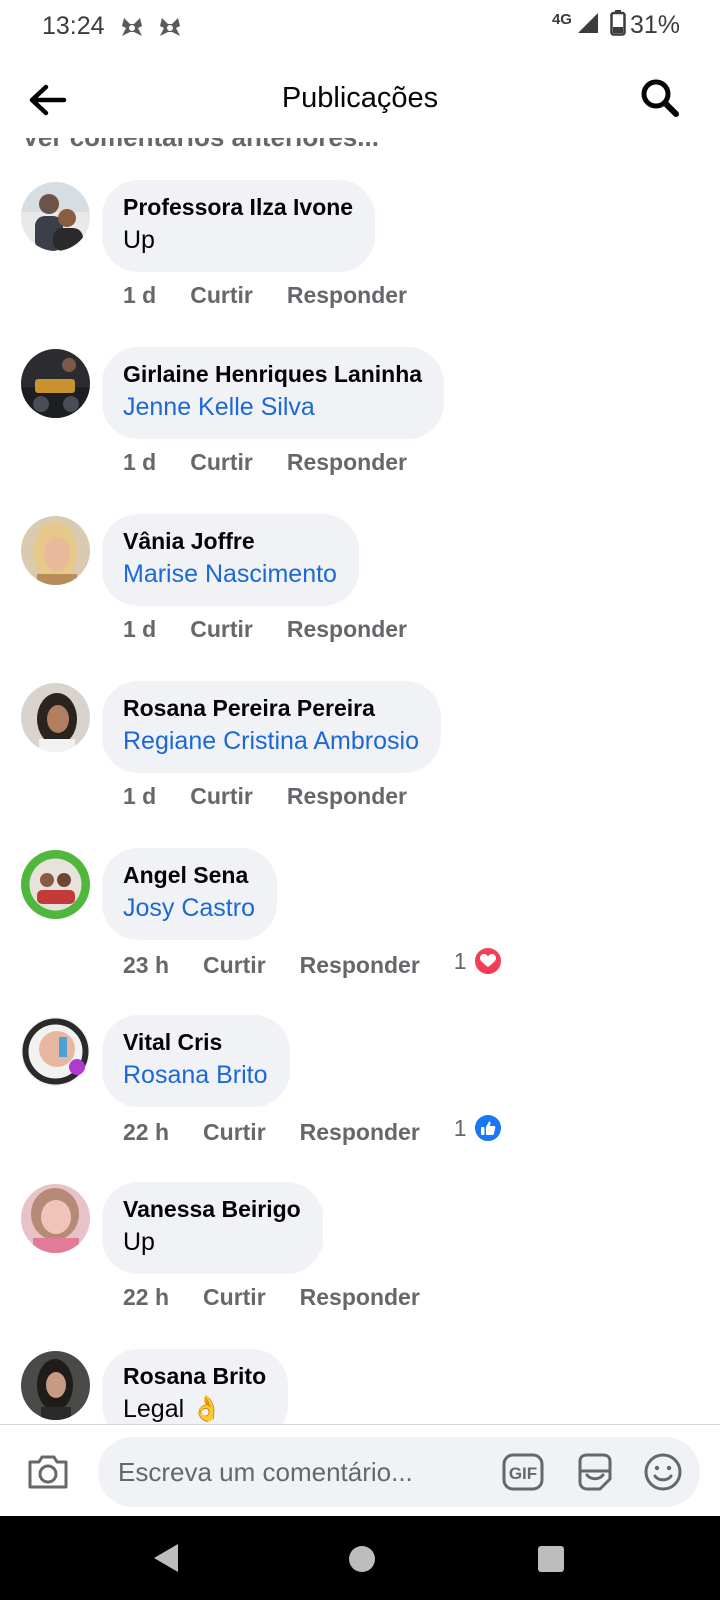 This screenshot has width=720, height=1600. I want to click on tagged-user-link: Regiane Cristina Ambrosio, so click(271, 741).